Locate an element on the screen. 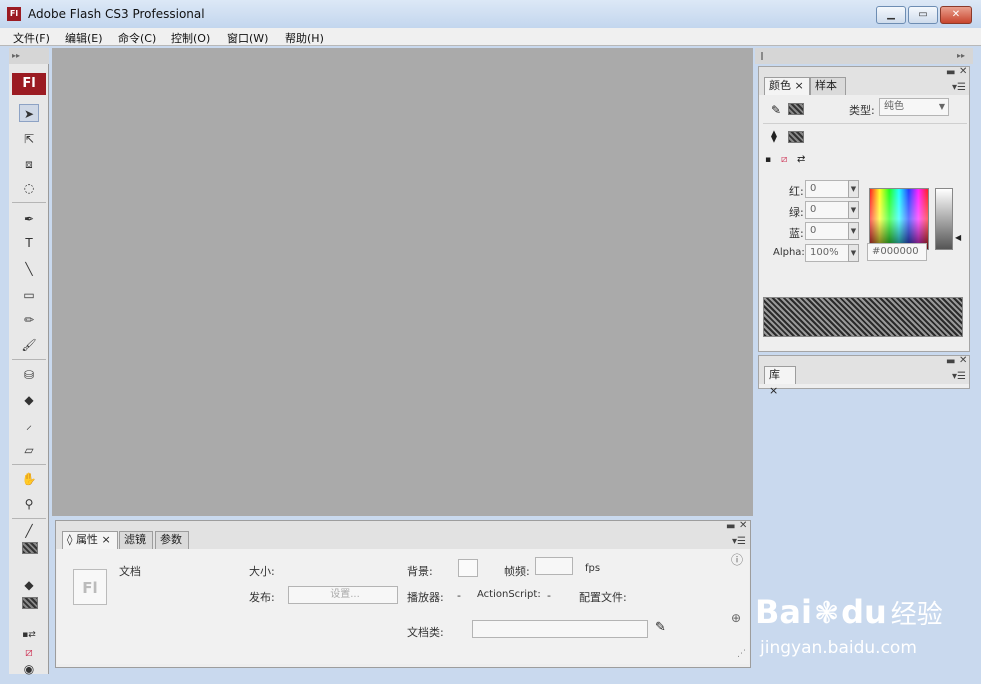 The image size is (981, 684). minimize-button: ▁ is located at coordinates (891, 15).